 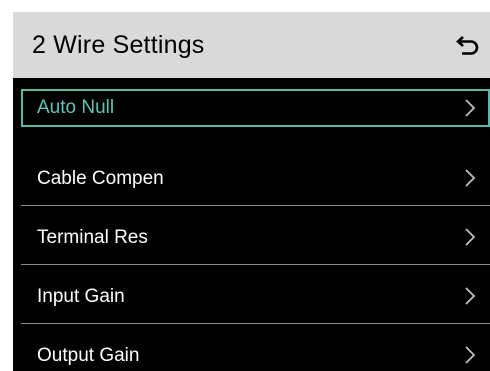 I want to click on menu-item-label: Input Gain, so click(x=81, y=296).